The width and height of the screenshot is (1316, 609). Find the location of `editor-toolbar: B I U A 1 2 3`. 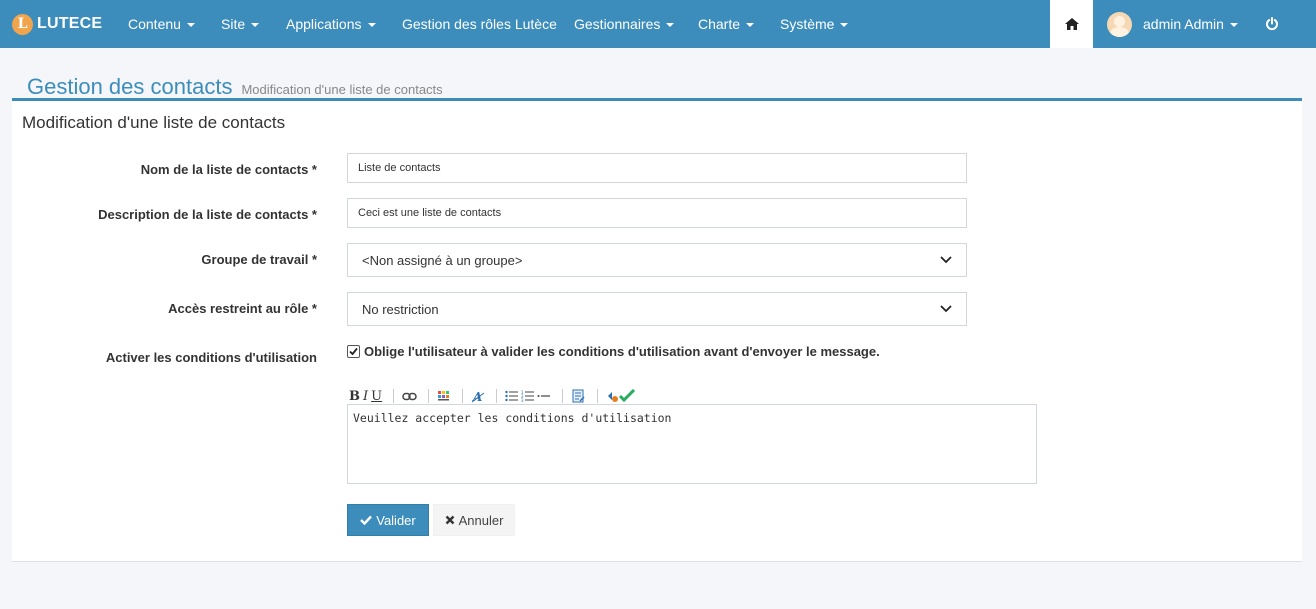

editor-toolbar: B I U A 1 2 3 is located at coordinates (494, 396).